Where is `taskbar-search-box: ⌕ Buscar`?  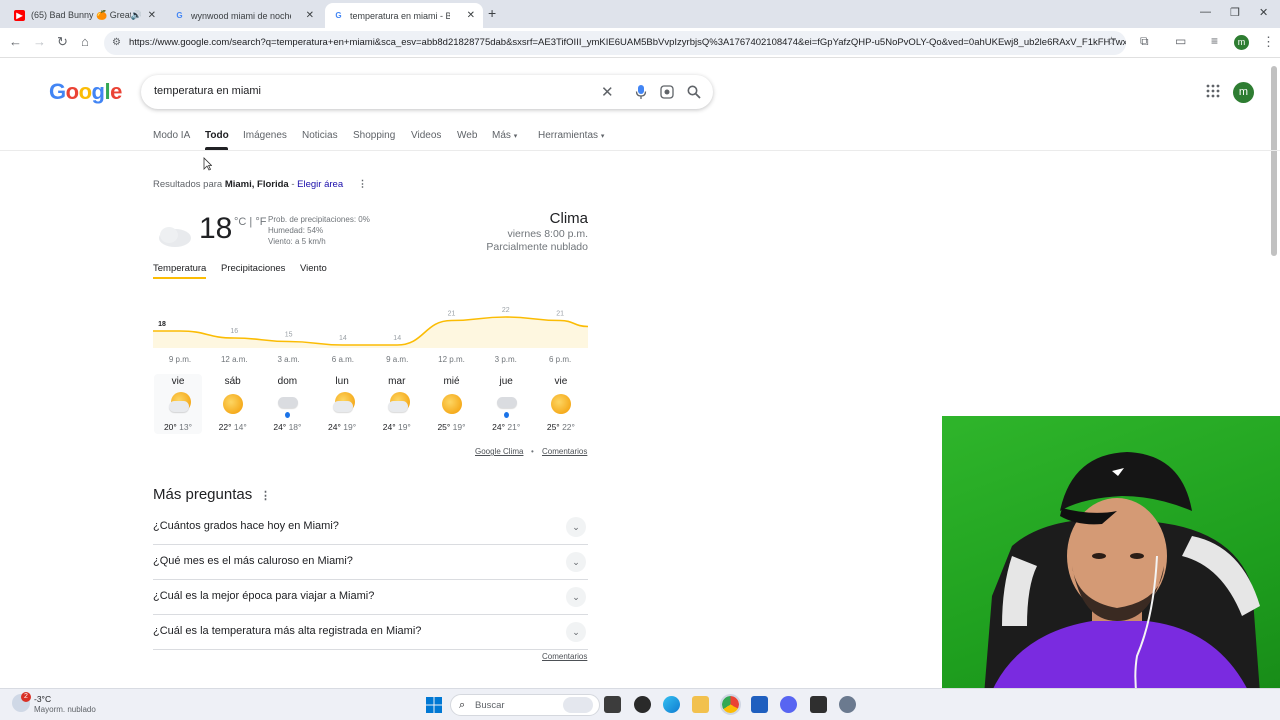
taskbar-search-box: ⌕ Buscar is located at coordinates (525, 705).